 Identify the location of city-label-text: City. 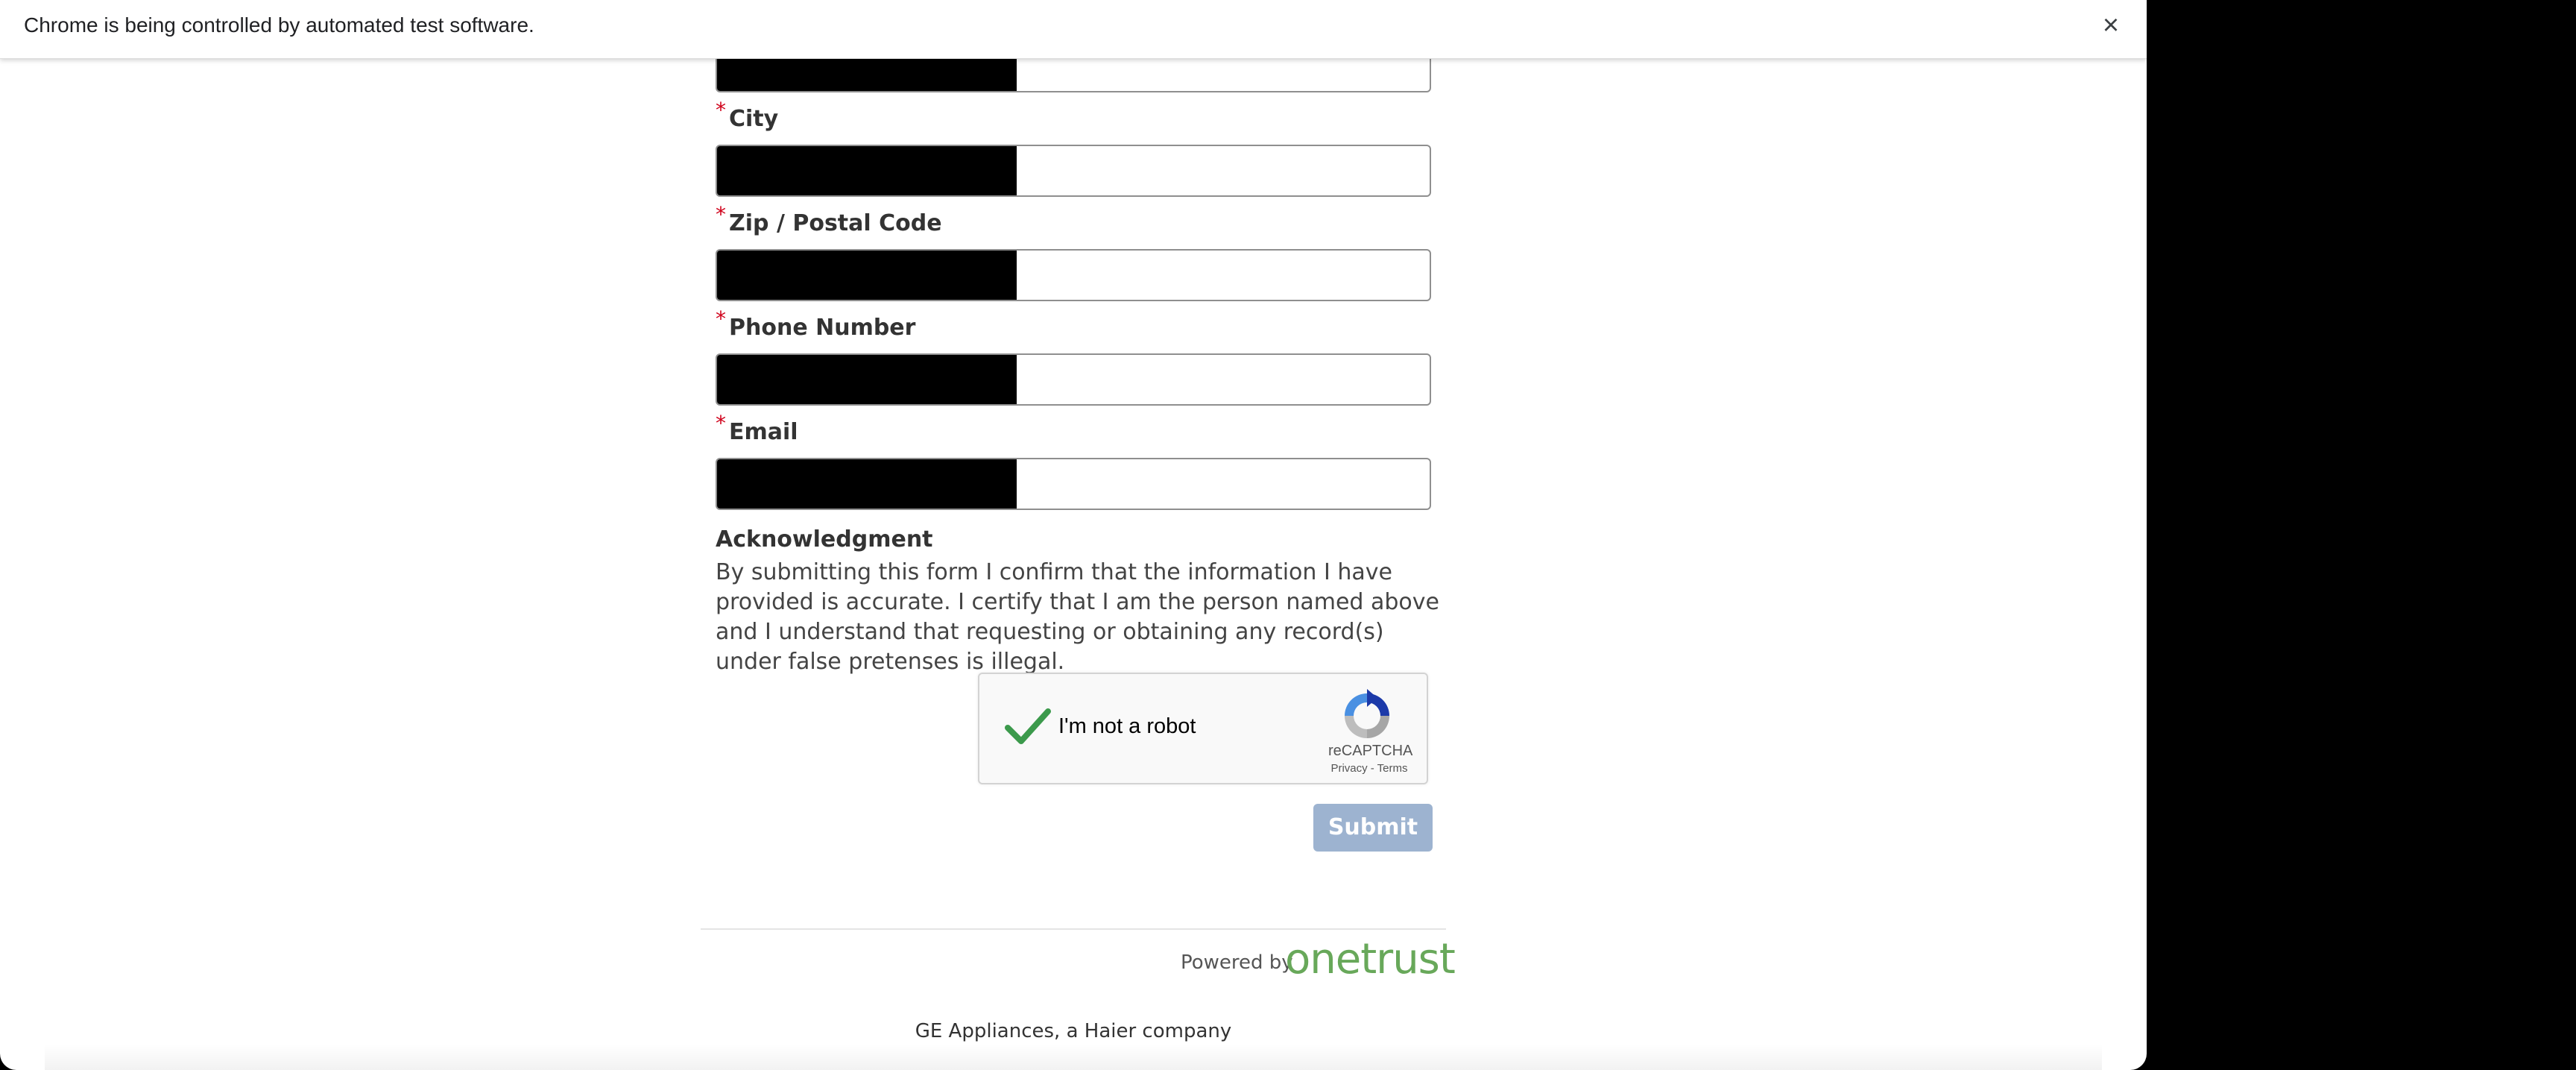
(754, 119).